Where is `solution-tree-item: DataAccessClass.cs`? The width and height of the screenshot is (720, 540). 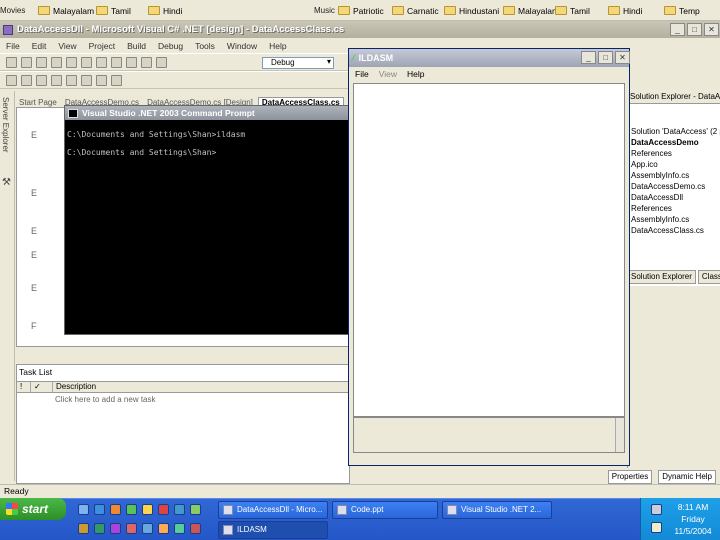
solution-tree-item: DataAccessClass.cs is located at coordinates (667, 230).